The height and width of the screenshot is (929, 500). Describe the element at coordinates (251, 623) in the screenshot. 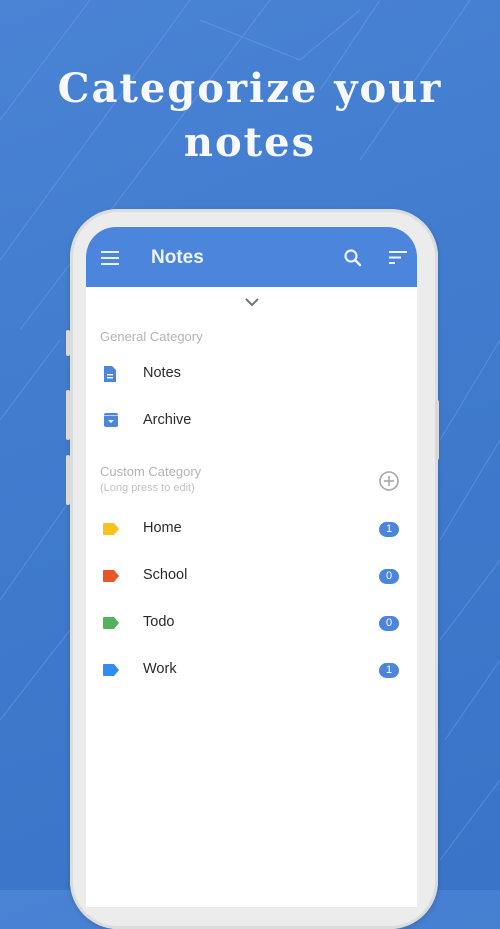

I see `custom-category-item-todo: Todo 0` at that location.